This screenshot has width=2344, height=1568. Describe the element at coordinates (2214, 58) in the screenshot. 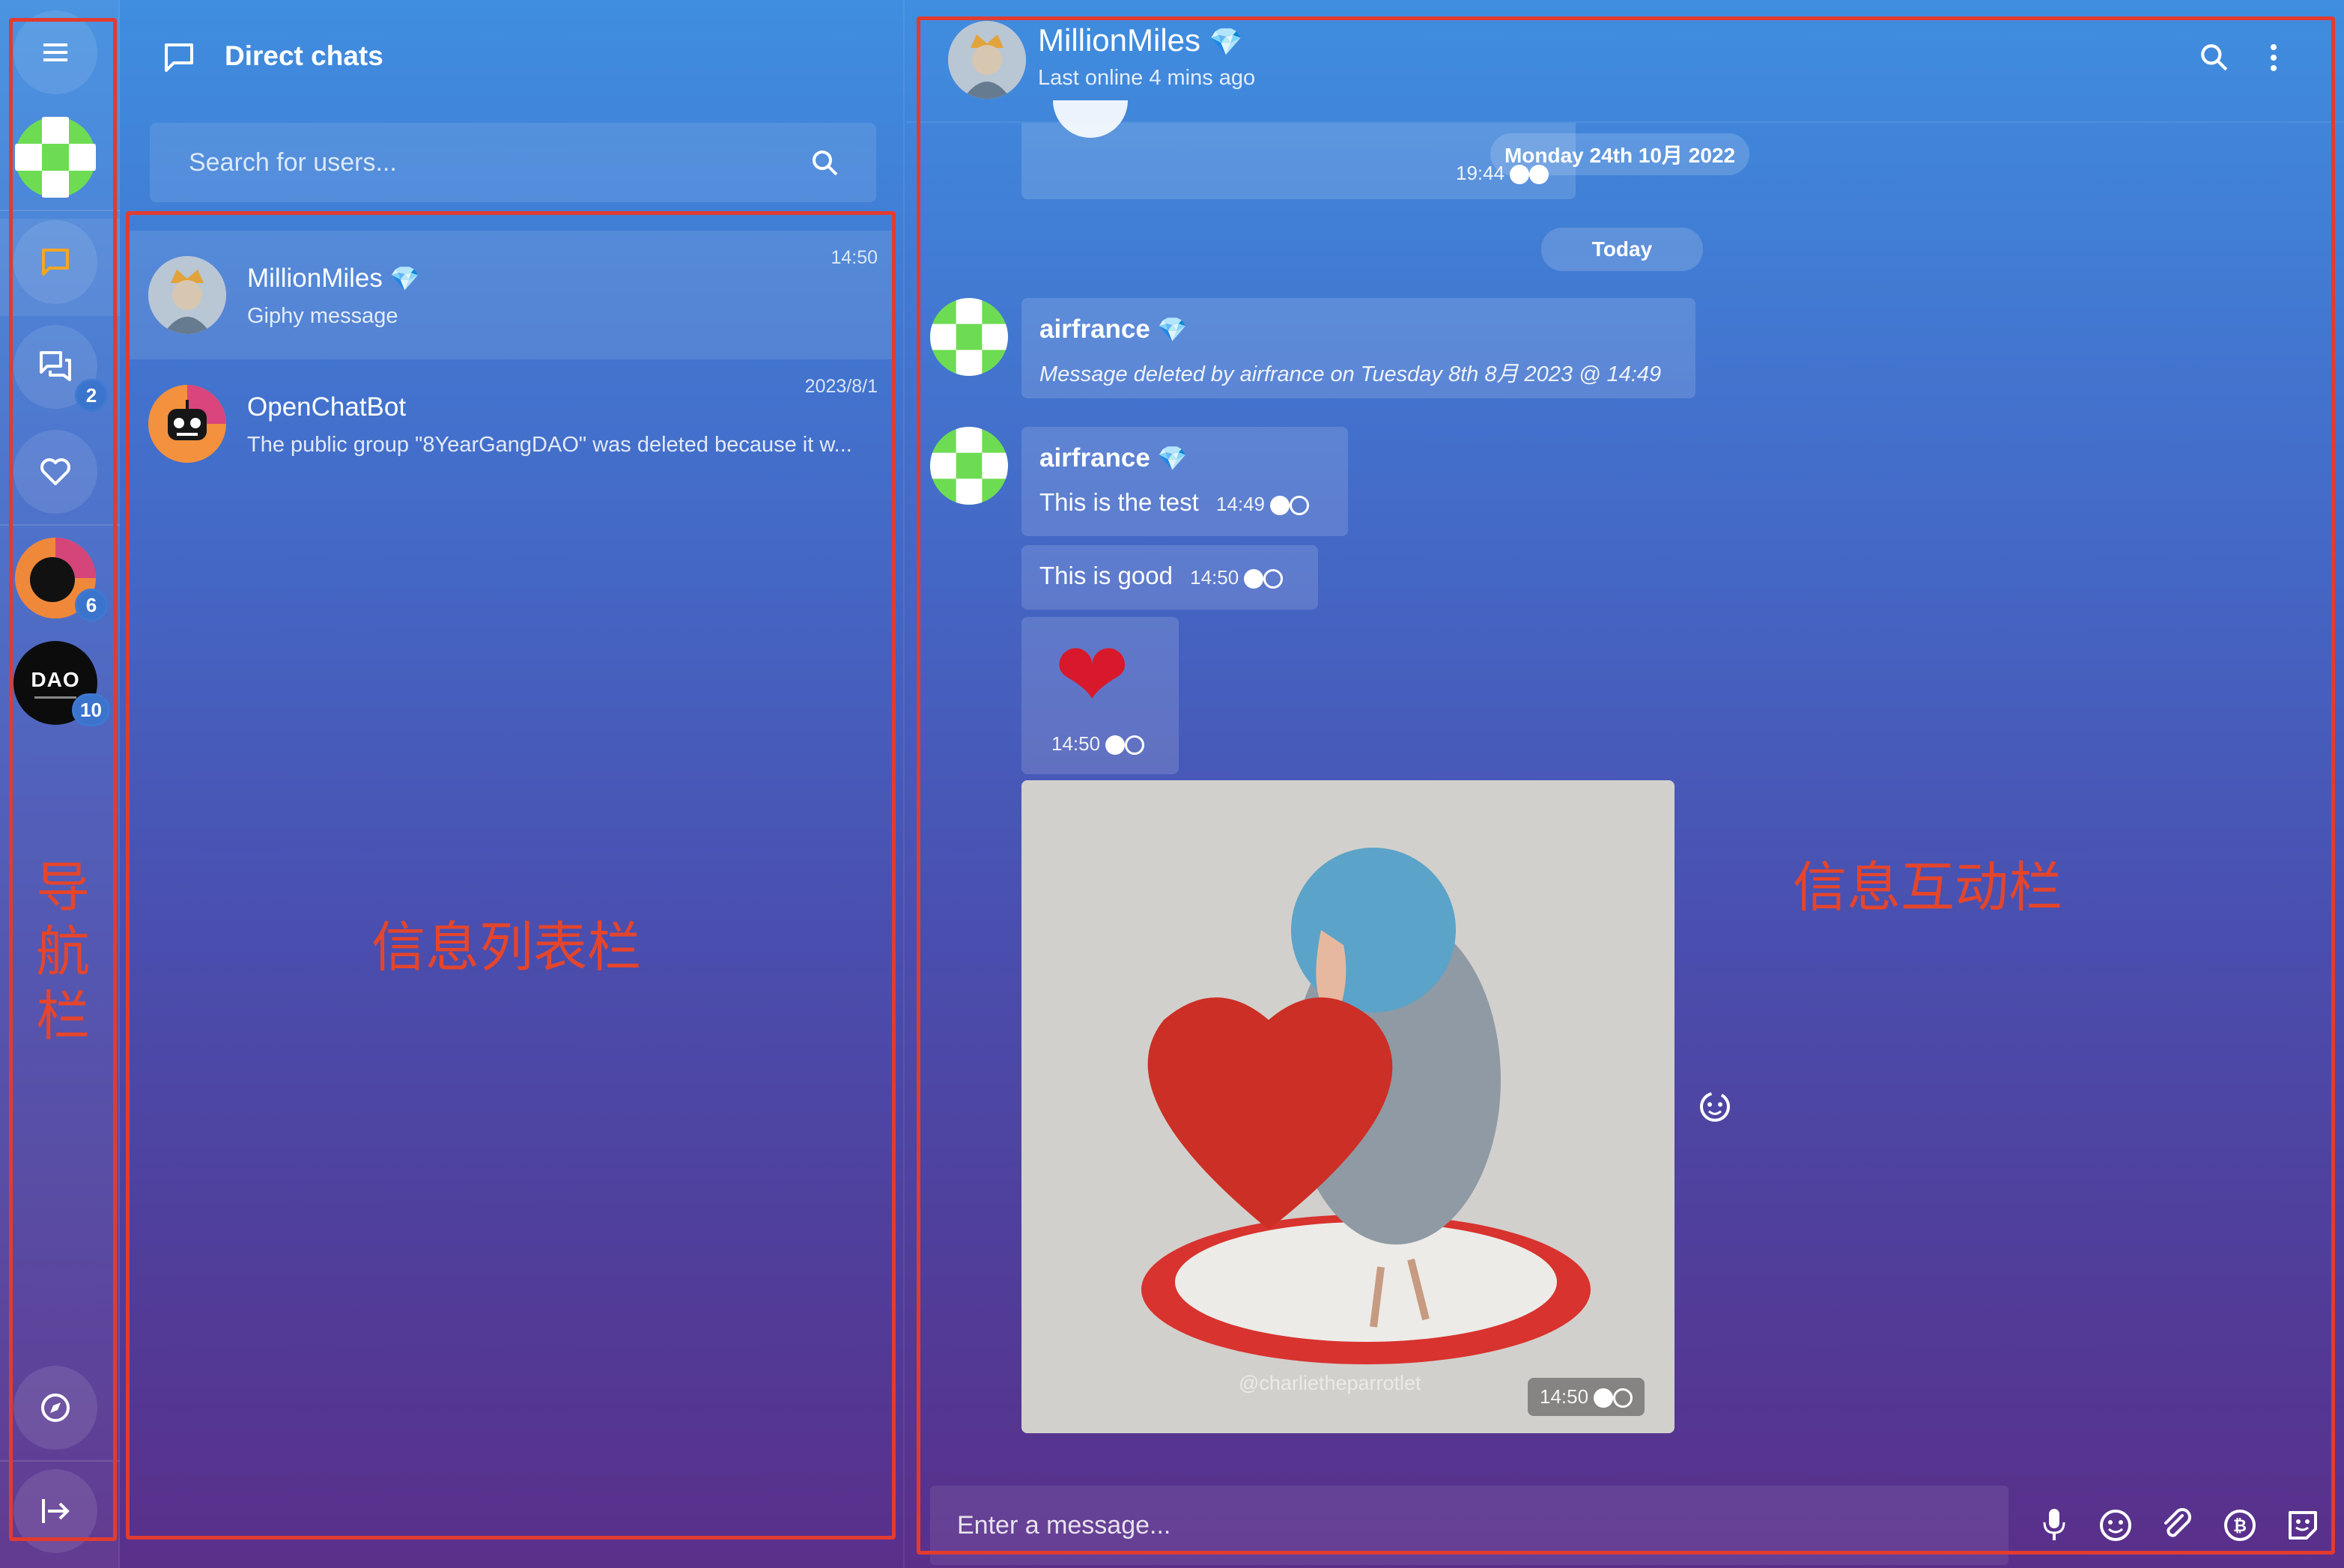

I see `chat-search-icon` at that location.